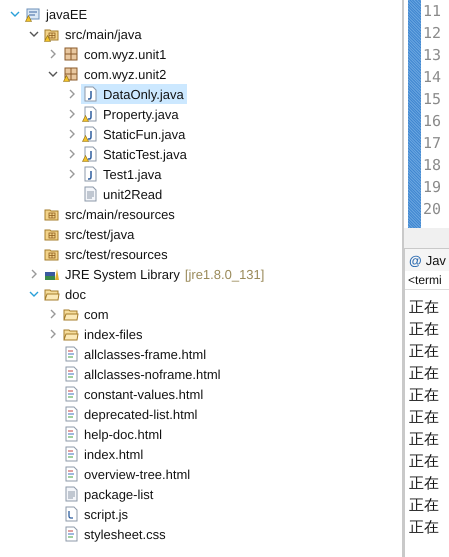 The width and height of the screenshot is (449, 557). I want to click on line-number: 12, so click(432, 33).